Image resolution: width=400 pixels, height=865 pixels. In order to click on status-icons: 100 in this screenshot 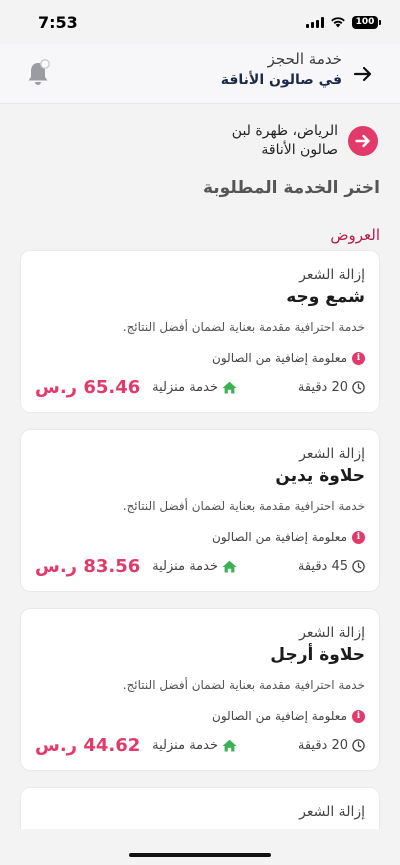, I will do `click(343, 22)`.